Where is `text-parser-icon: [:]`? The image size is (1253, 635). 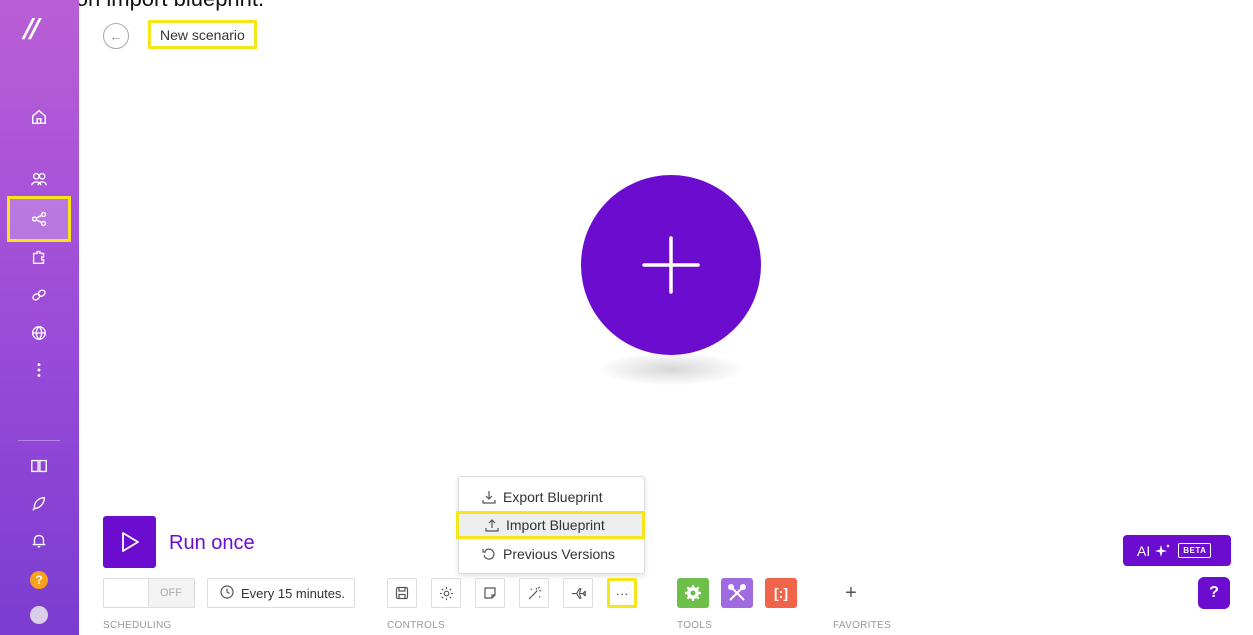 text-parser-icon: [:] is located at coordinates (781, 593).